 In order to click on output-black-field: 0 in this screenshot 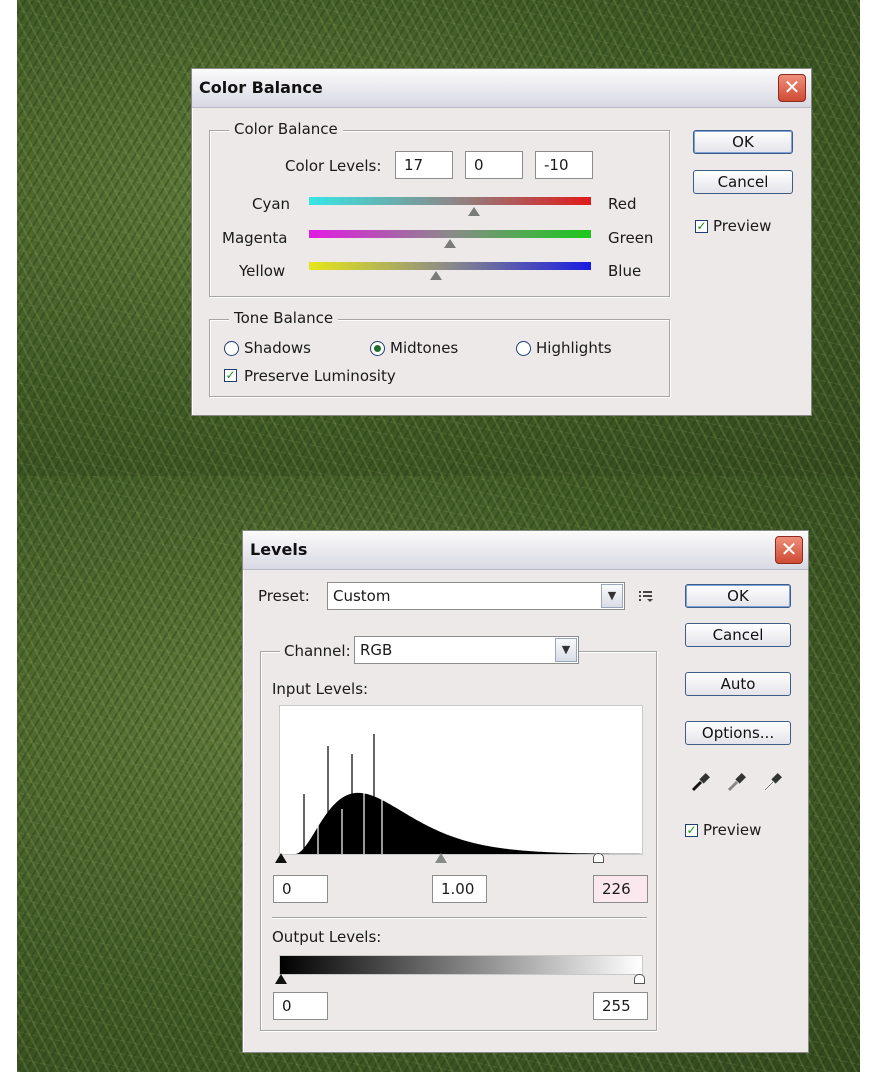, I will do `click(300, 1006)`.